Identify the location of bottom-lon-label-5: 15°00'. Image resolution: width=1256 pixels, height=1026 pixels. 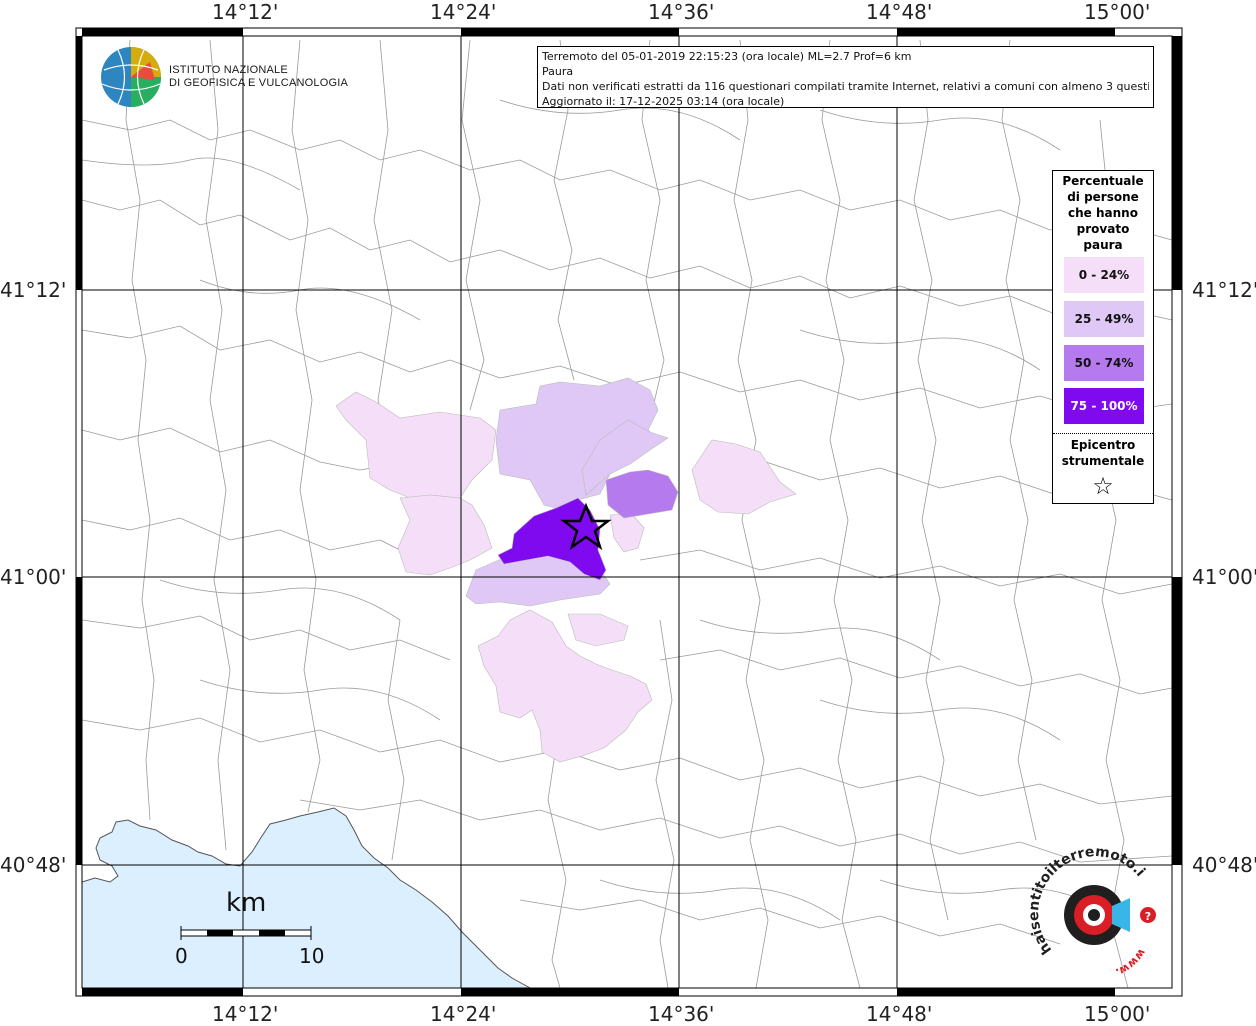
(1117, 1014).